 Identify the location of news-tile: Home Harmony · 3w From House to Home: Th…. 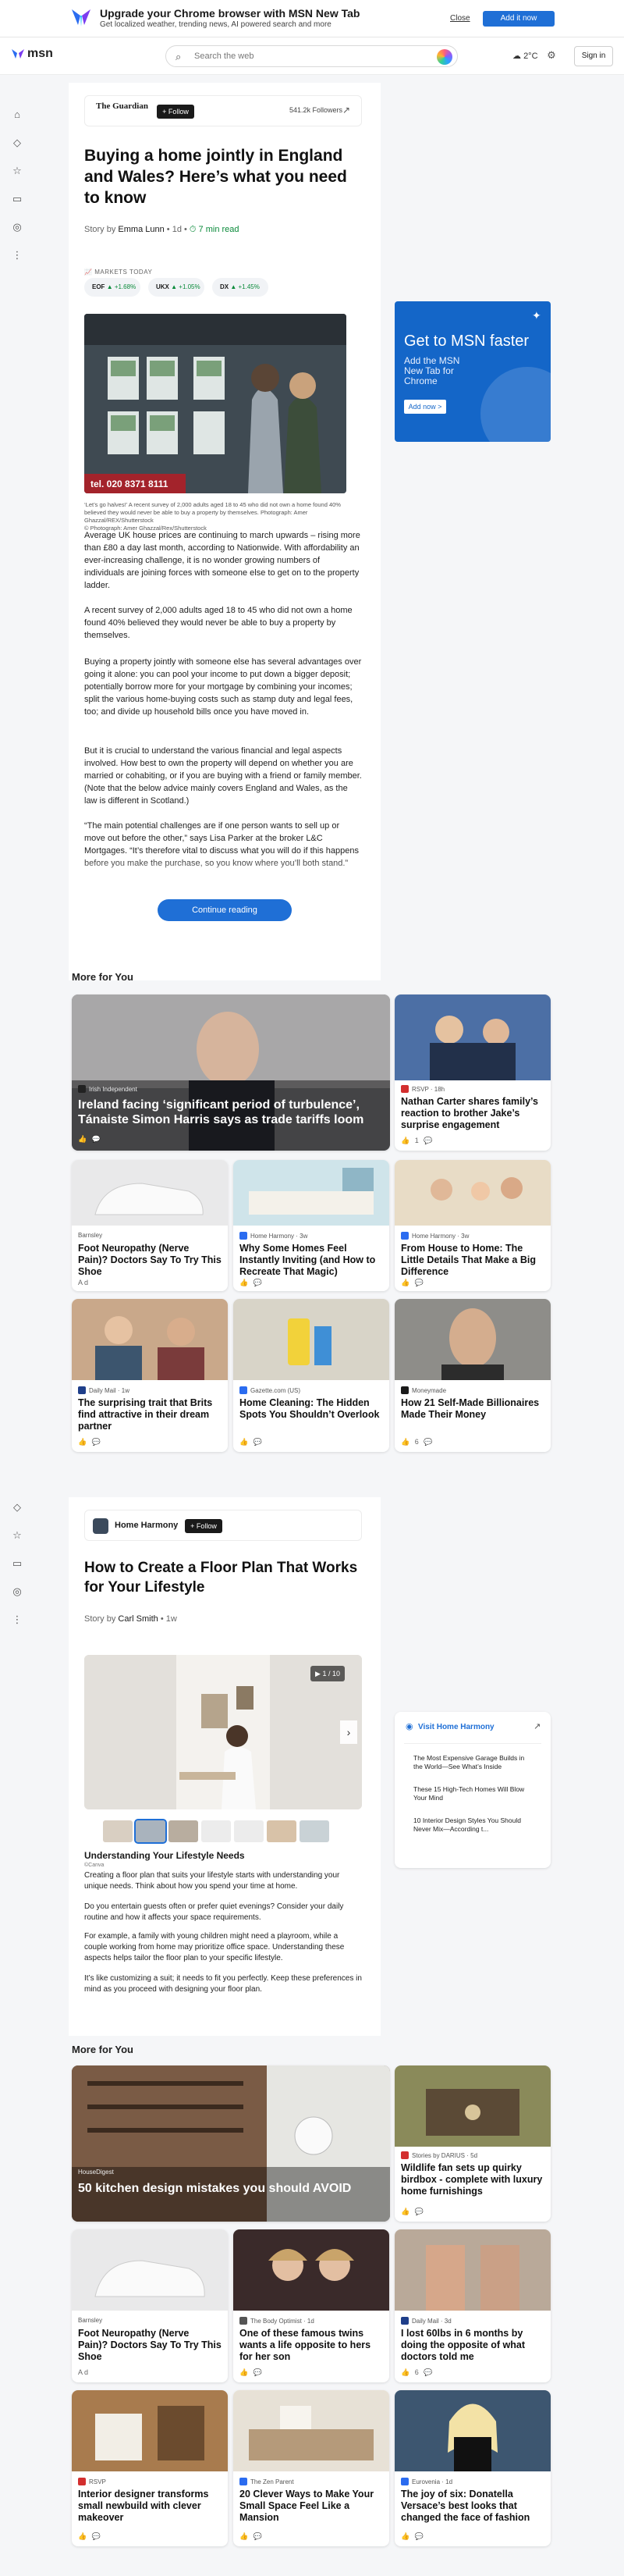
(473, 1225).